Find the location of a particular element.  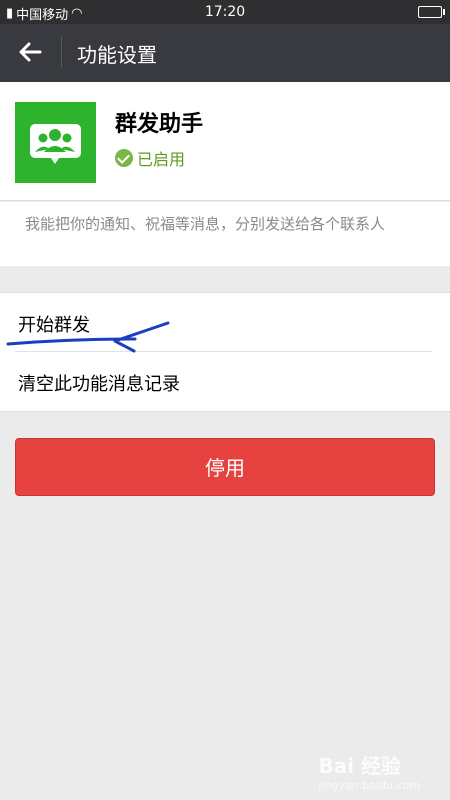

baidu-watermark: Bai 经验 jingyan.baidu.com is located at coordinates (369, 771).